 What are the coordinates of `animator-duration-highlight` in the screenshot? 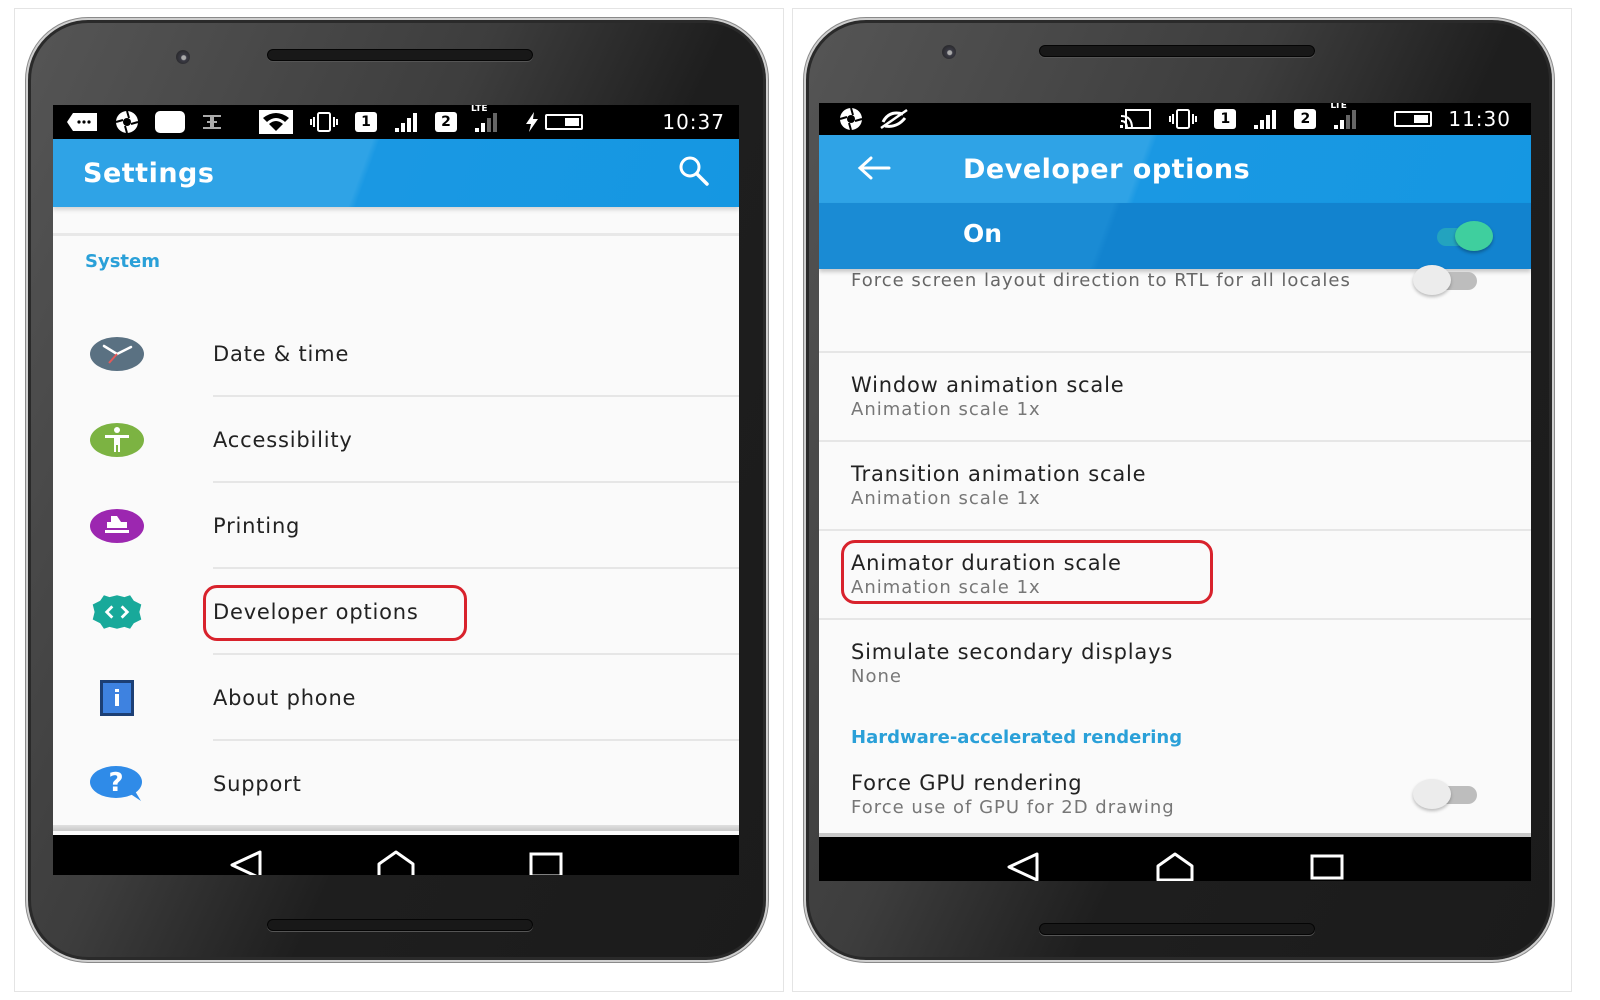 It's located at (1027, 572).